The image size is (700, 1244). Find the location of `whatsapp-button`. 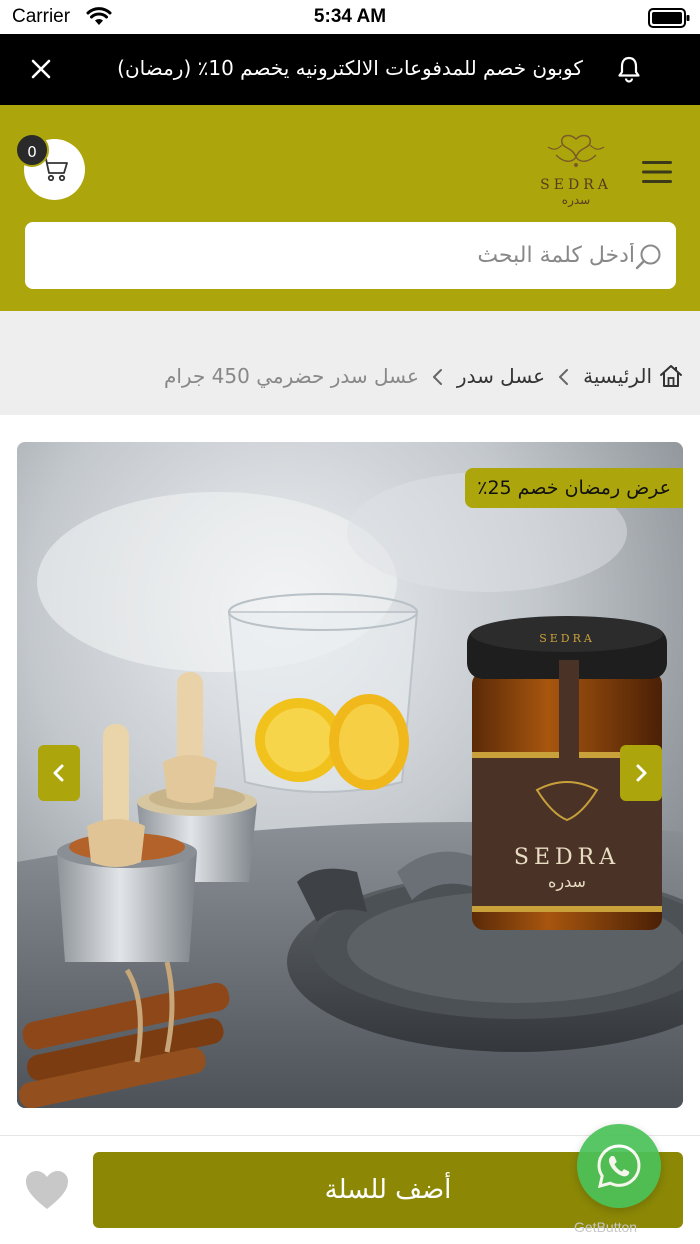

whatsapp-button is located at coordinates (619, 1166).